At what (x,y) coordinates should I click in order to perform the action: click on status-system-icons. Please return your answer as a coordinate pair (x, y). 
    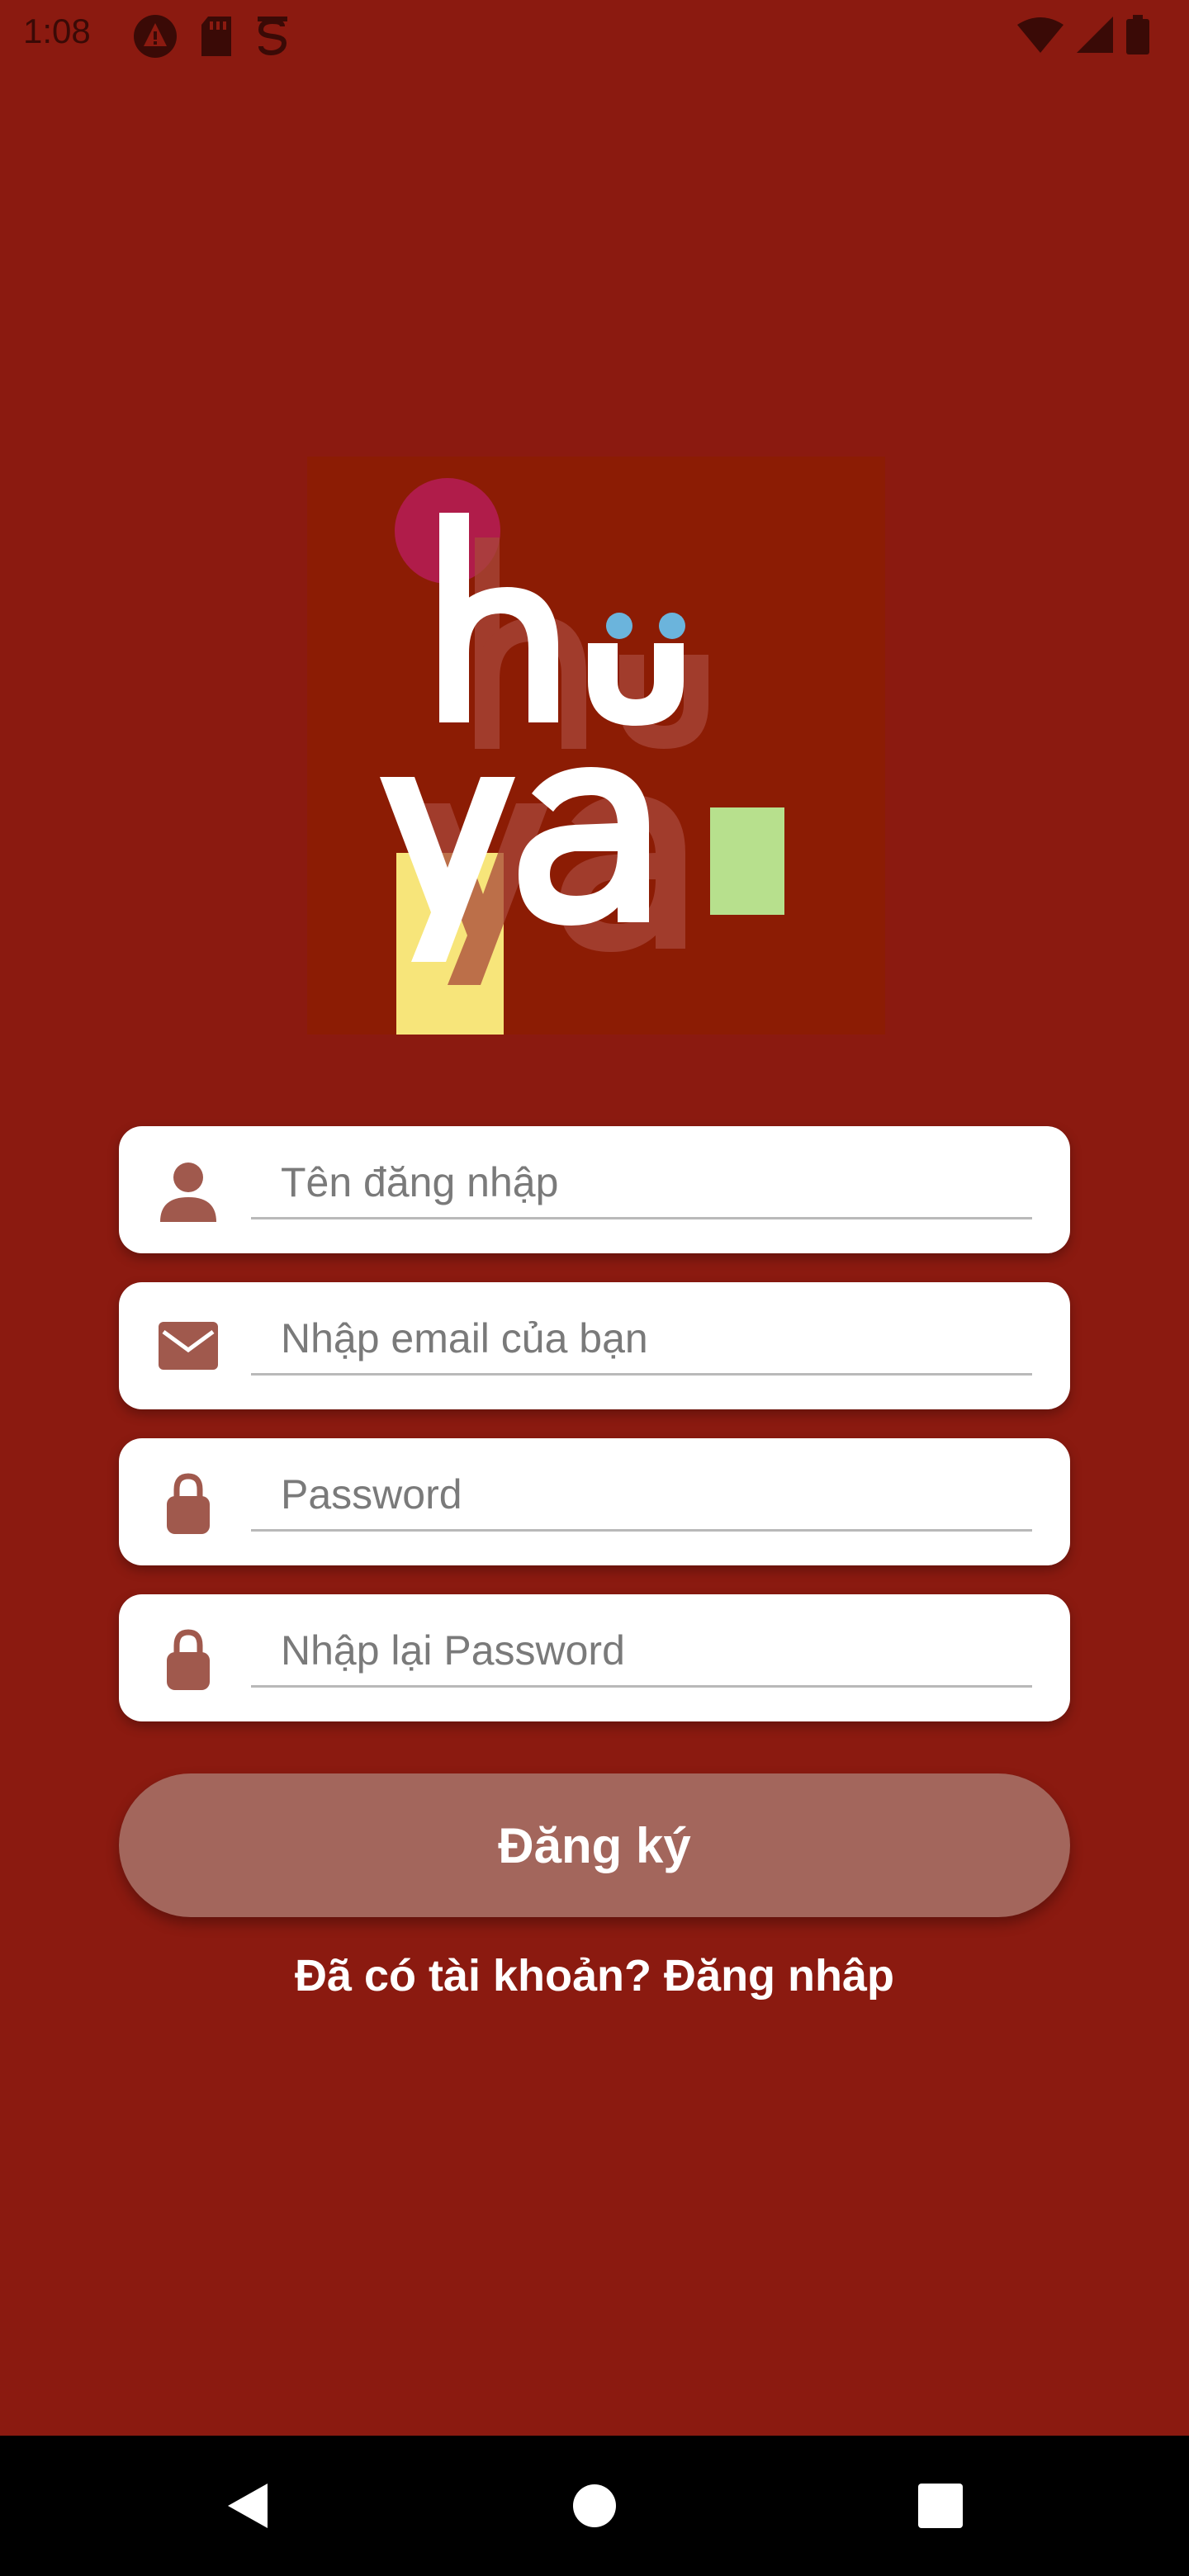
    Looking at the image, I should click on (1083, 34).